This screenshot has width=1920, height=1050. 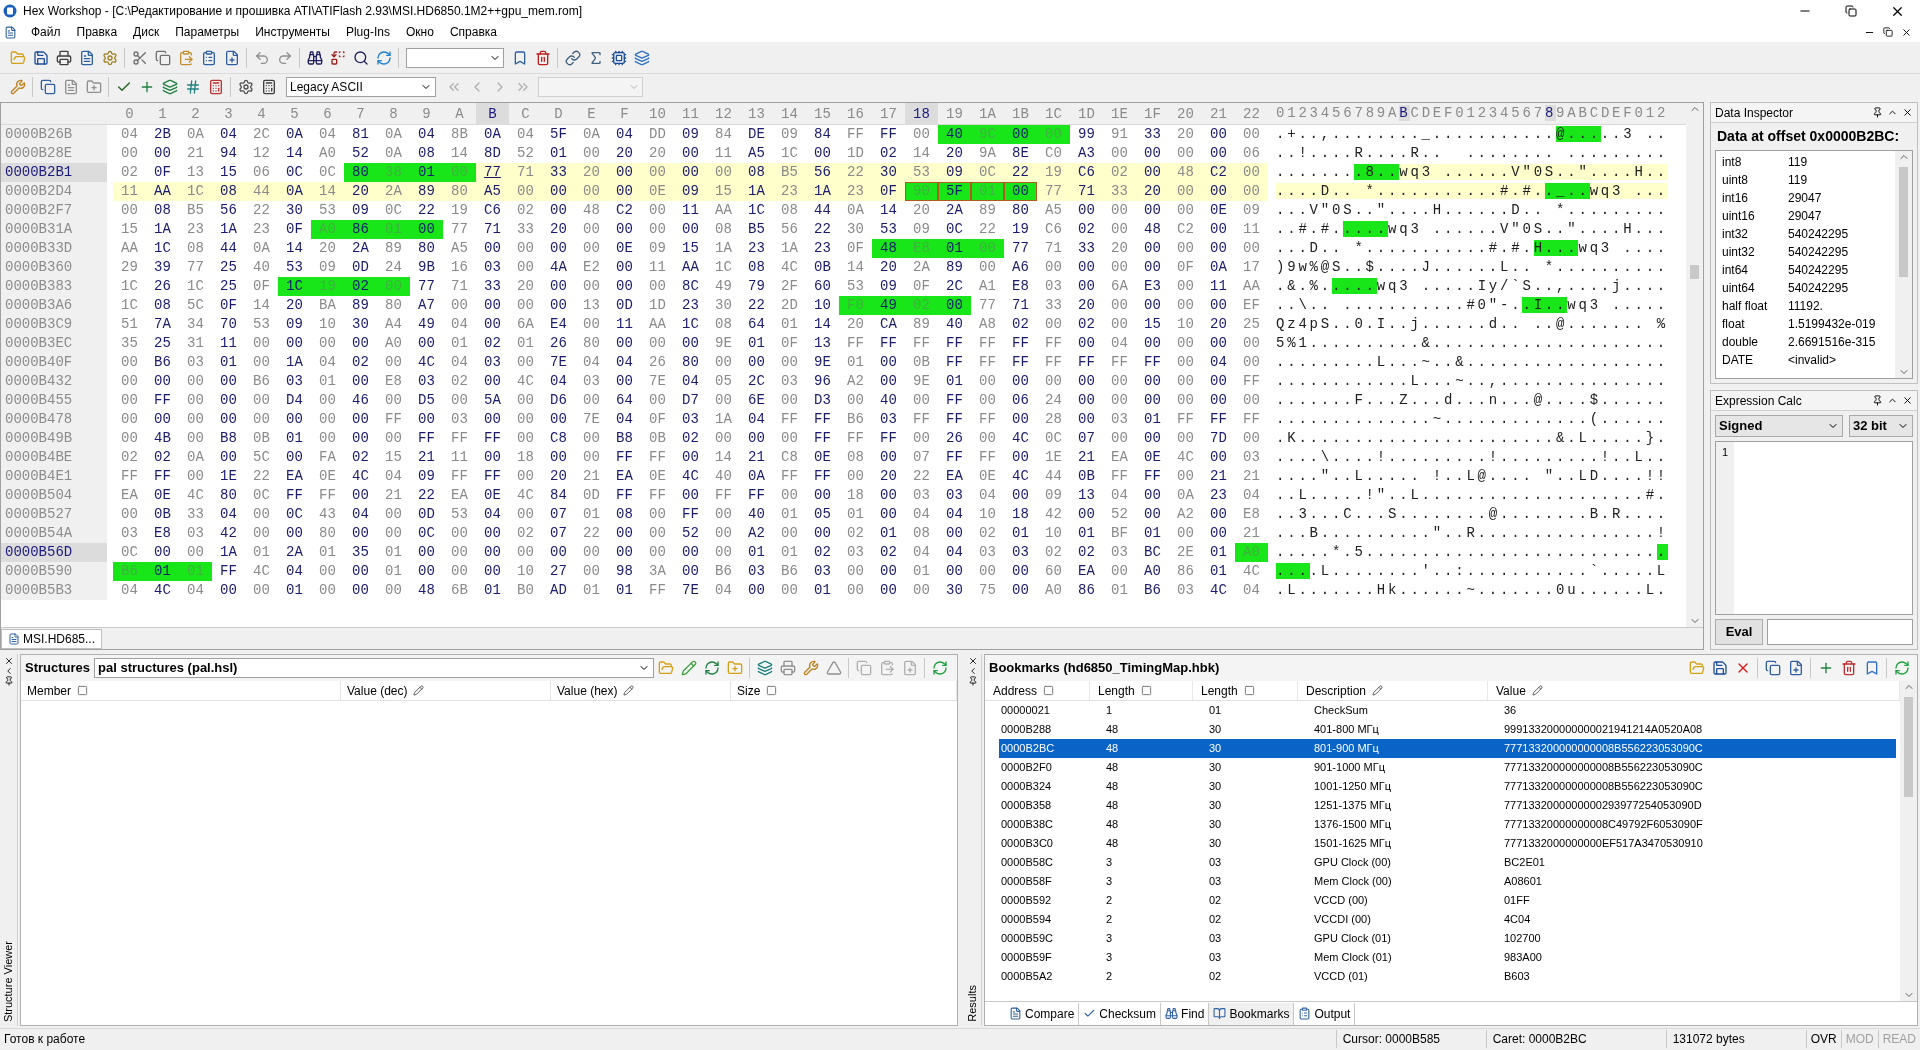 What do you see at coordinates (426, 495) in the screenshot?
I see `hex-byte: 22` at bounding box center [426, 495].